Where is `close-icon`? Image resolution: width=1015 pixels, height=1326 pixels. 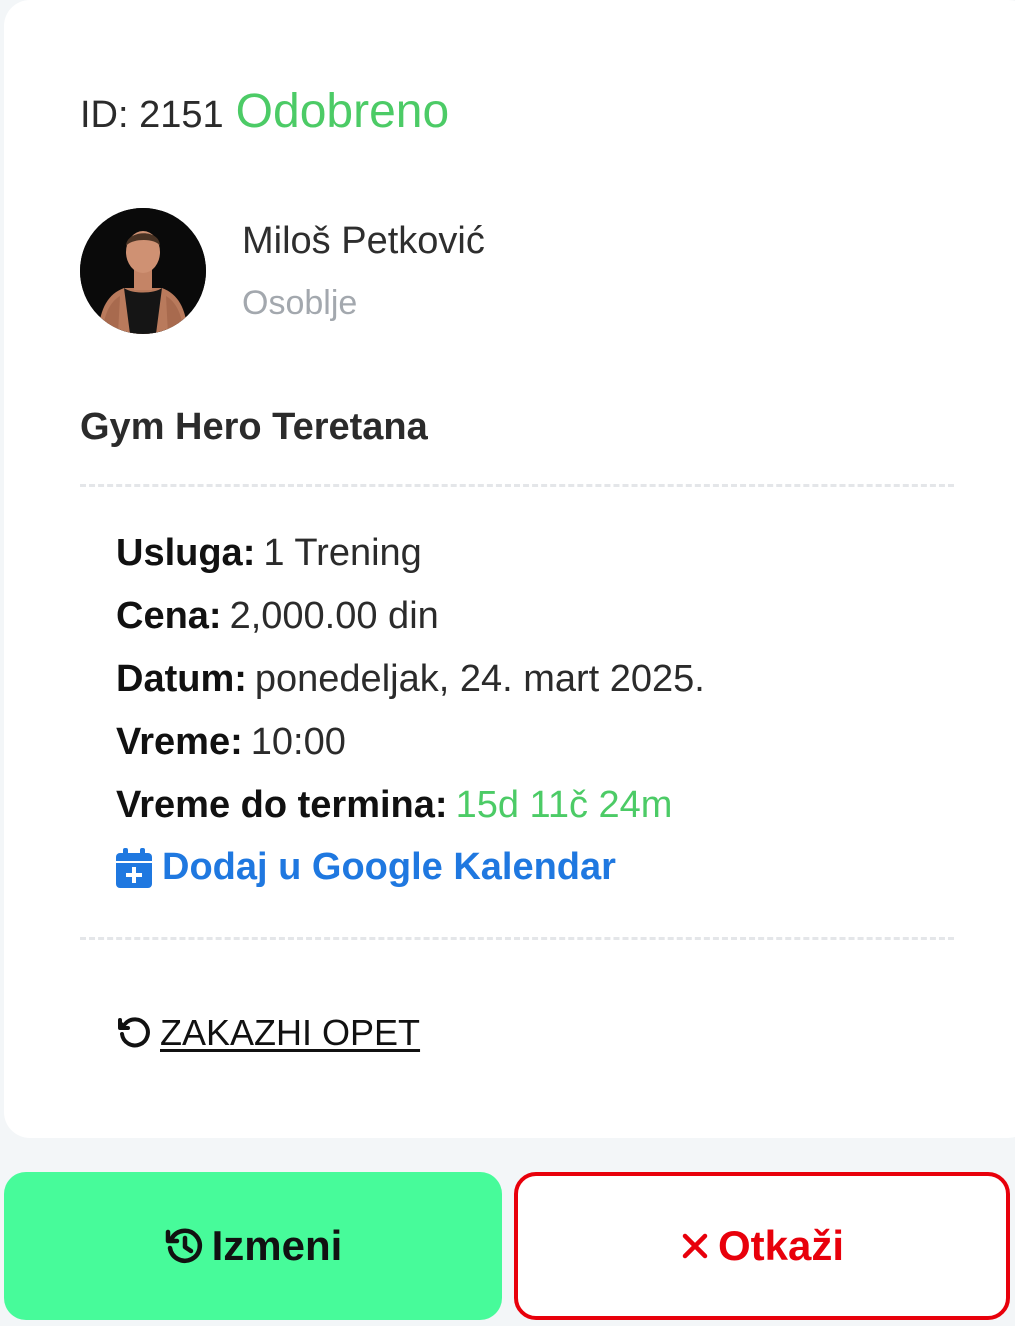
close-icon is located at coordinates (695, 1246).